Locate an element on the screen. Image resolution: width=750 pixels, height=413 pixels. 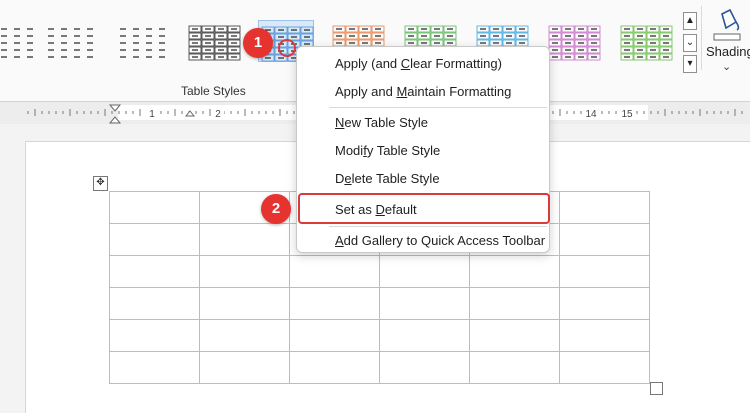
ruler-label: 2 is located at coordinates (218, 114).